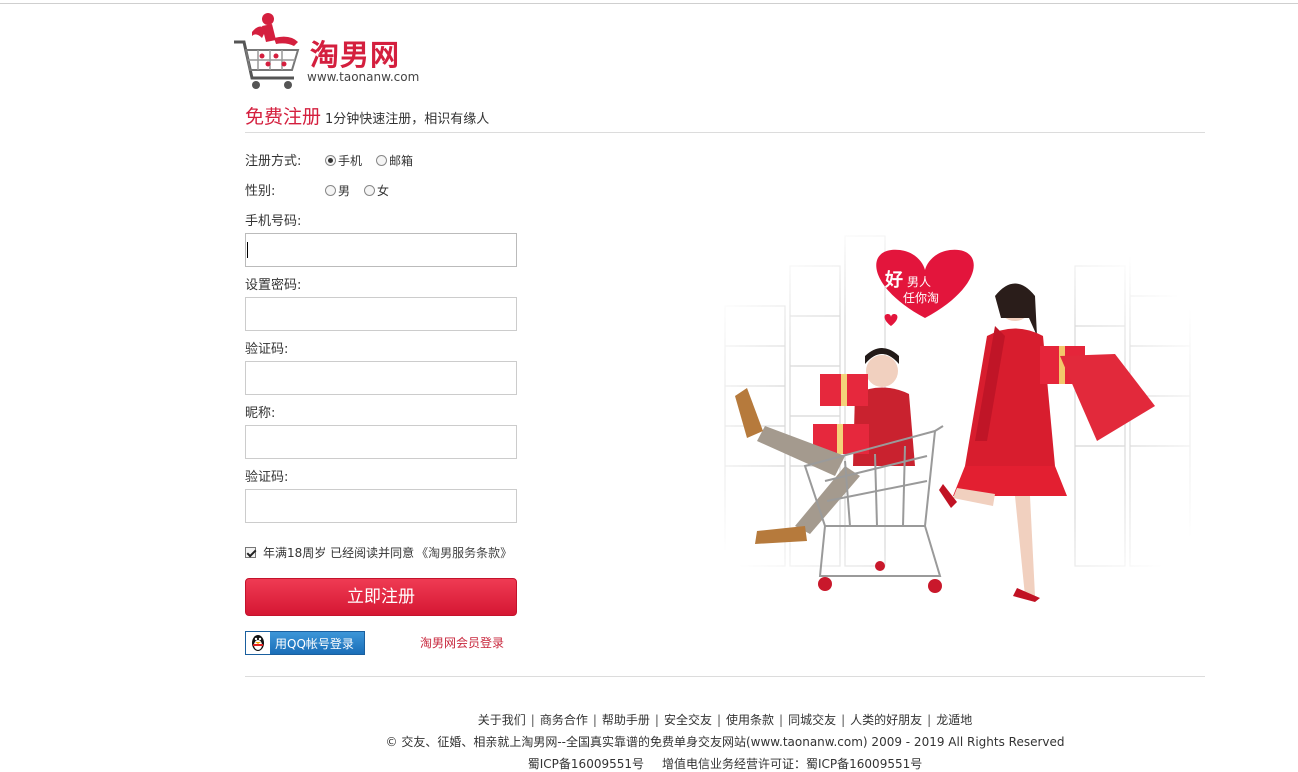 Image resolution: width=1298 pixels, height=772 pixels. I want to click on text-caret, so click(247, 250).